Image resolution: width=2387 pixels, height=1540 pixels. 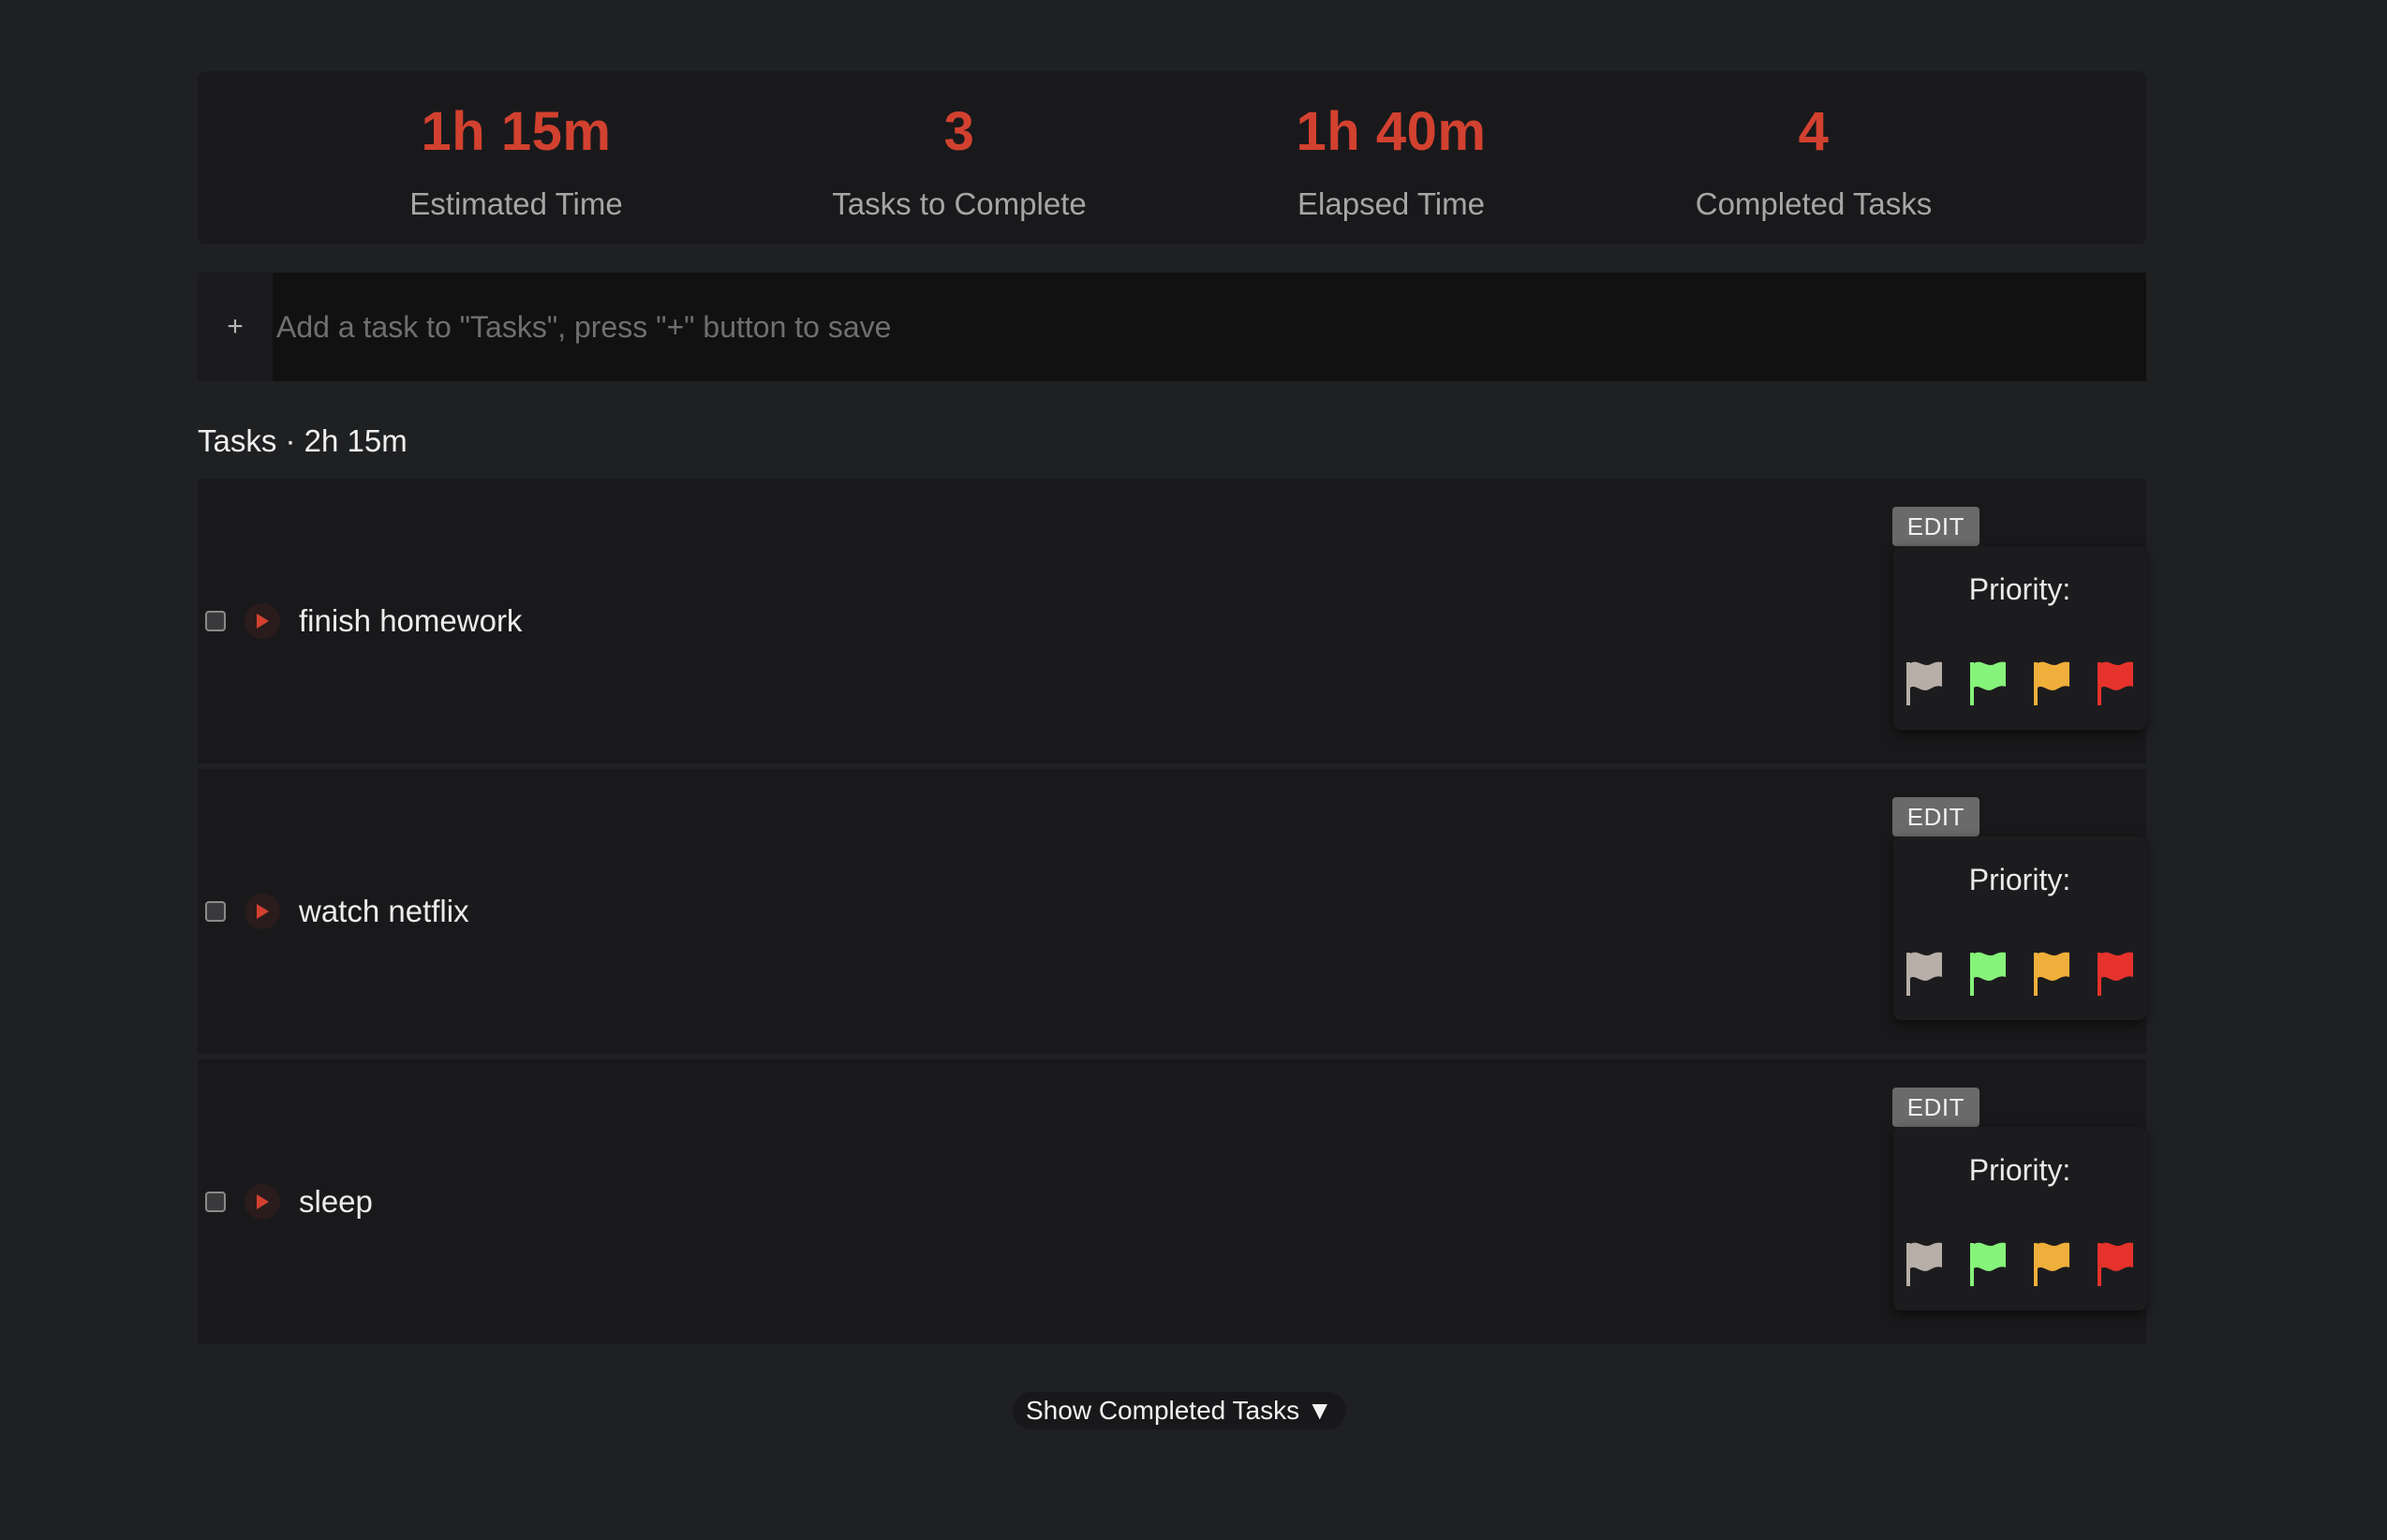 I want to click on add-task-input, so click(x=1209, y=327).